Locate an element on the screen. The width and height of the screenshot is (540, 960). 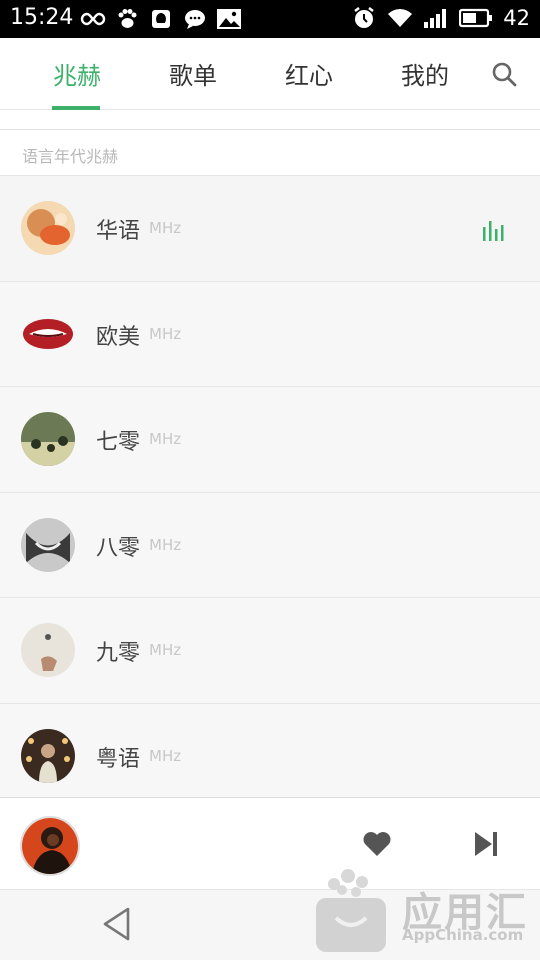
tab-mine: 我的 is located at coordinates (425, 73).